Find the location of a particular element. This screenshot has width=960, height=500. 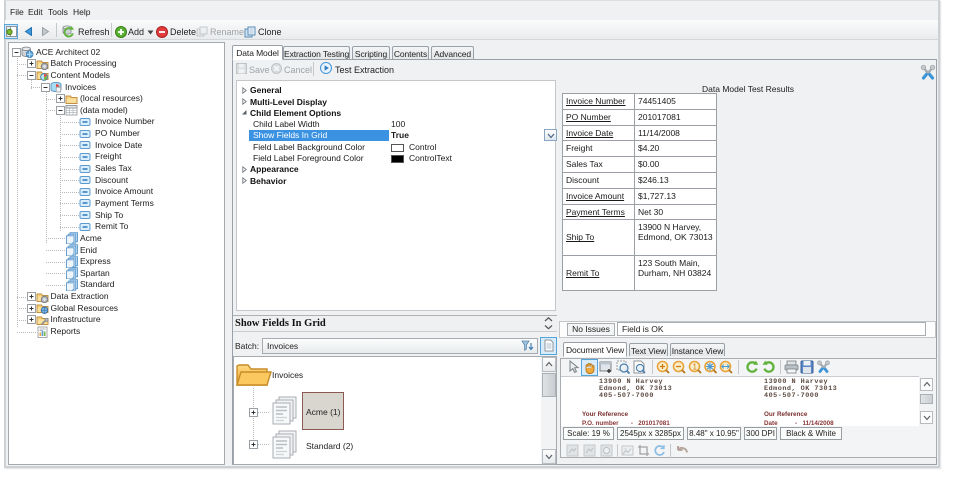

svg-text: 1 is located at coordinates (695, 367).